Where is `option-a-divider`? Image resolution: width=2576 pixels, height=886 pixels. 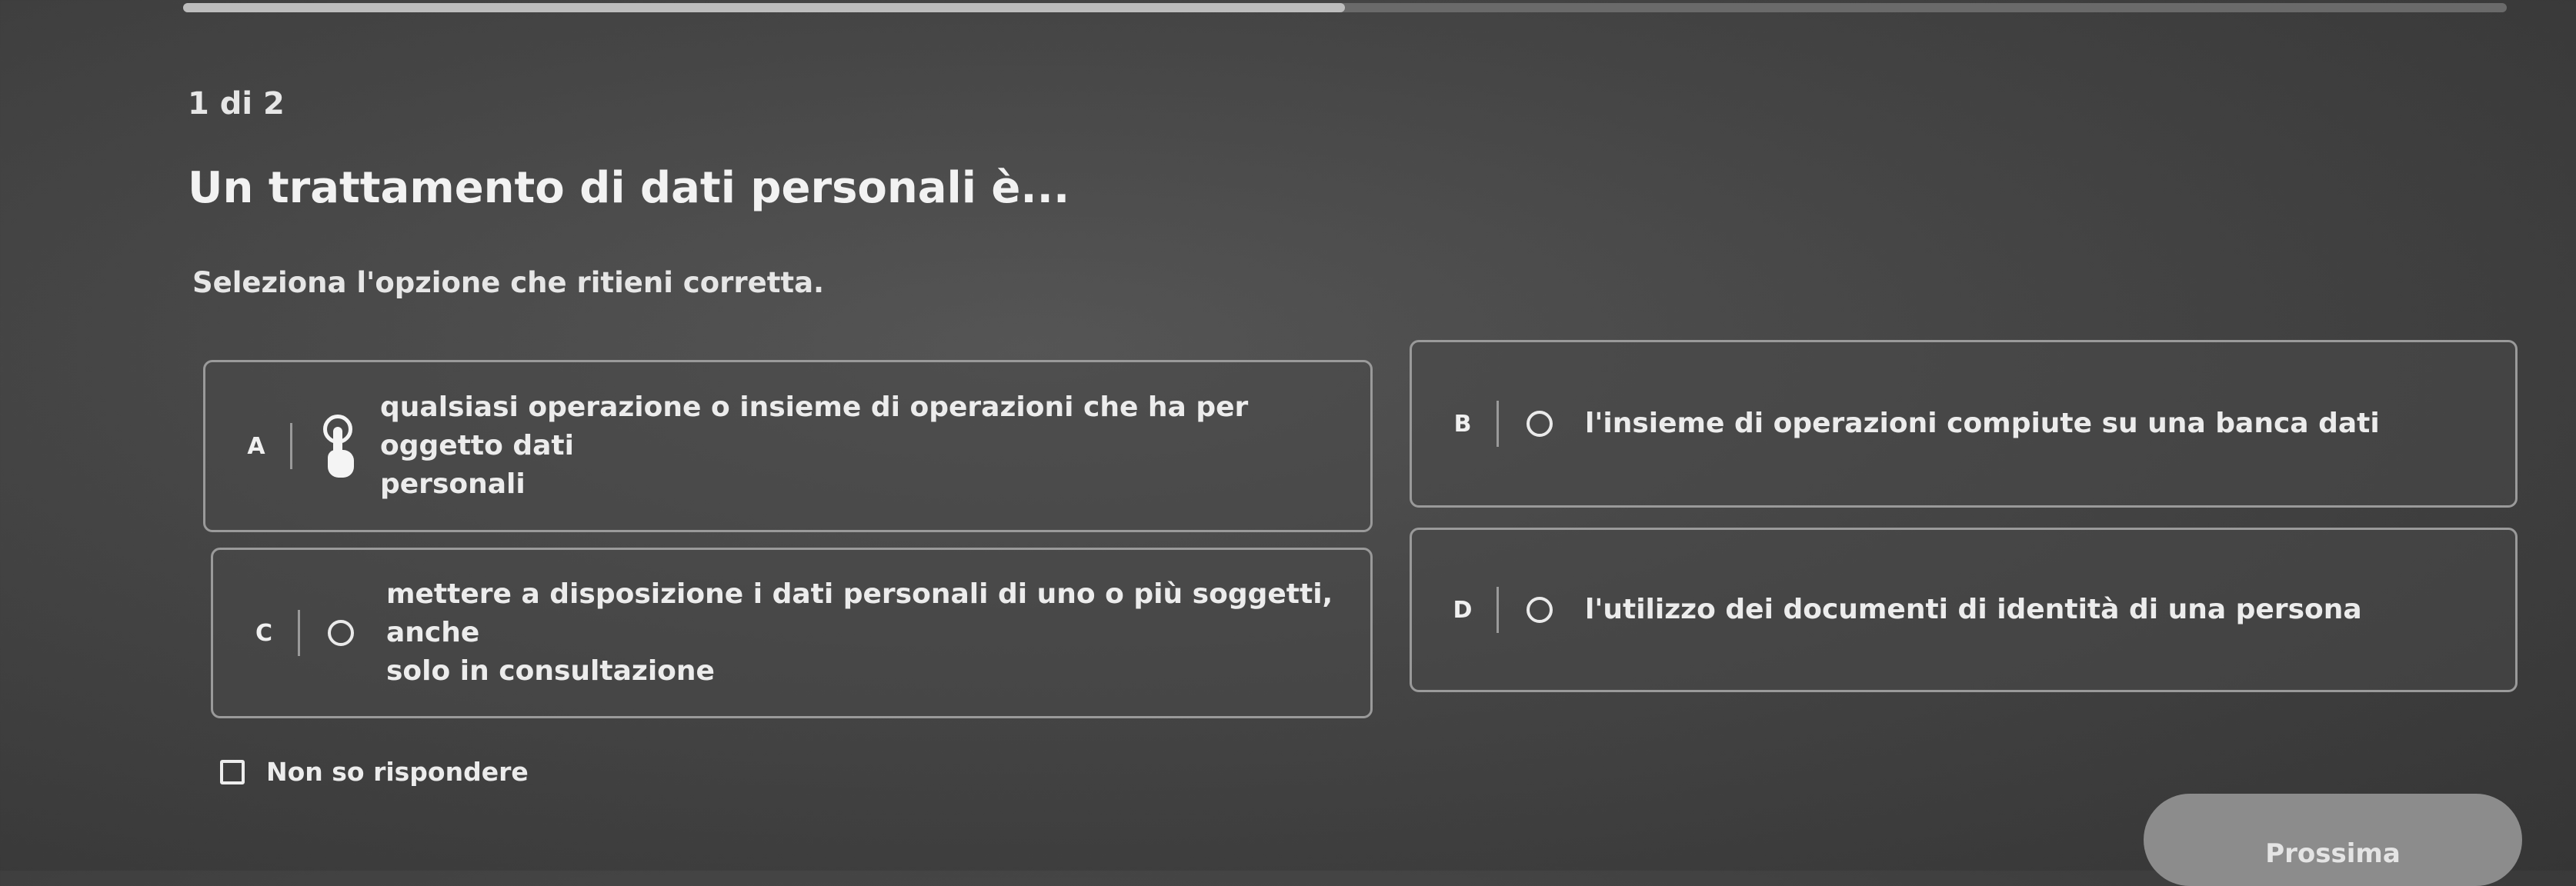 option-a-divider is located at coordinates (291, 446).